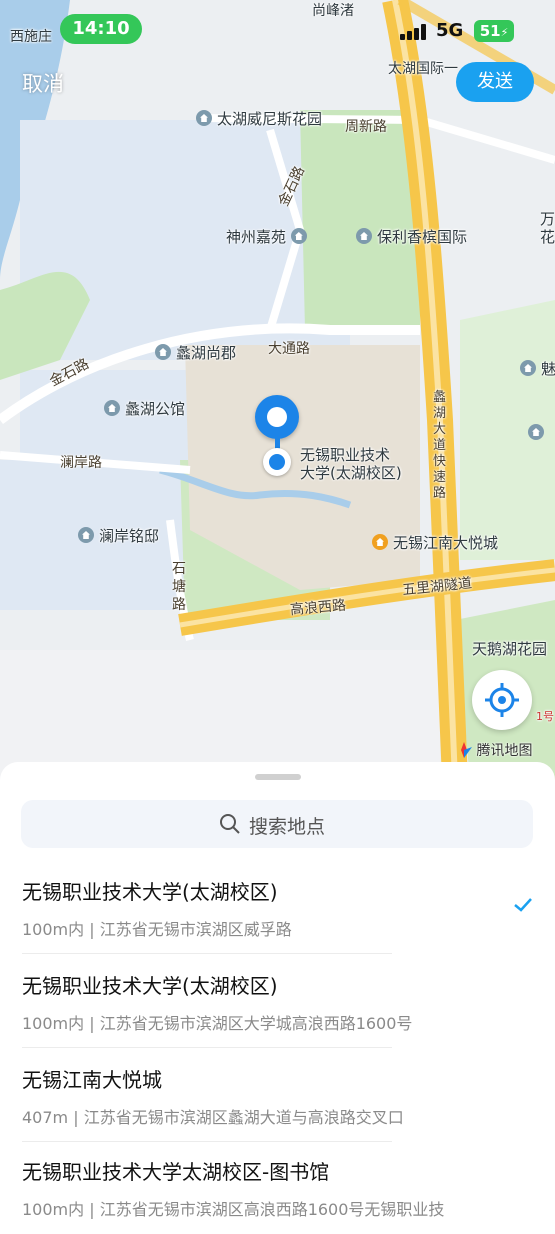 The image size is (555, 1234). What do you see at coordinates (129, 536) in the screenshot?
I see `poi-label: 澜岸铭邸` at bounding box center [129, 536].